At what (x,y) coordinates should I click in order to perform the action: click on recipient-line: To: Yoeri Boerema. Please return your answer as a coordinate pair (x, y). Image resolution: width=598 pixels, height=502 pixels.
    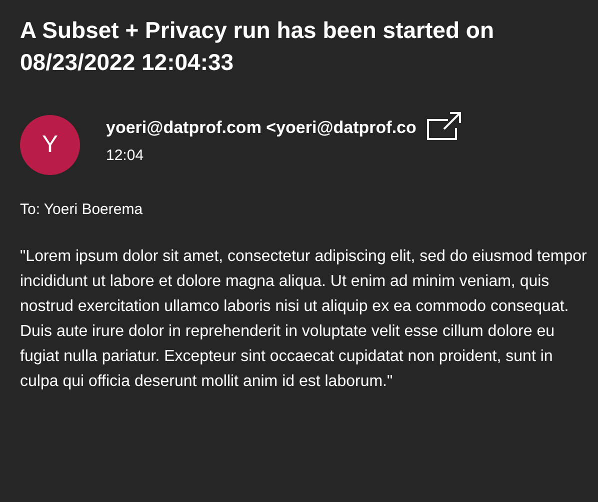
    Looking at the image, I should click on (82, 209).